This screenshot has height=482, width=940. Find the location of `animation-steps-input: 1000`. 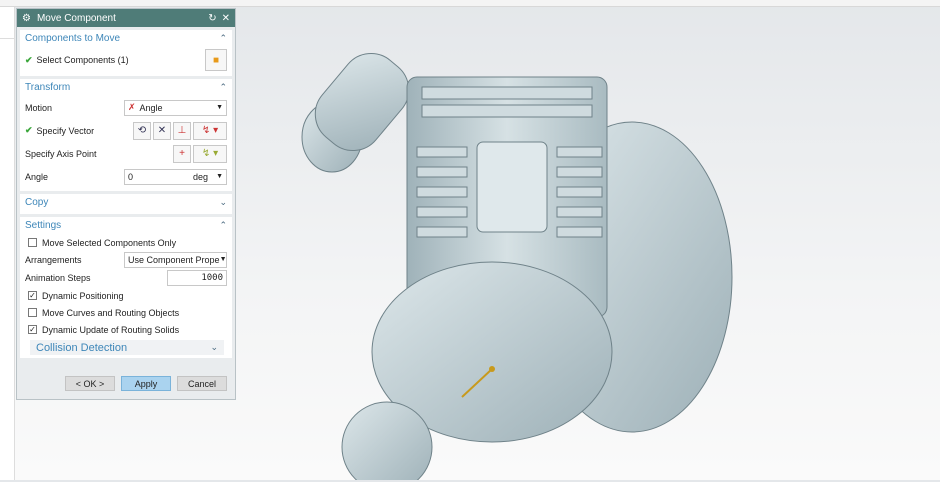

animation-steps-input: 1000 is located at coordinates (197, 277).